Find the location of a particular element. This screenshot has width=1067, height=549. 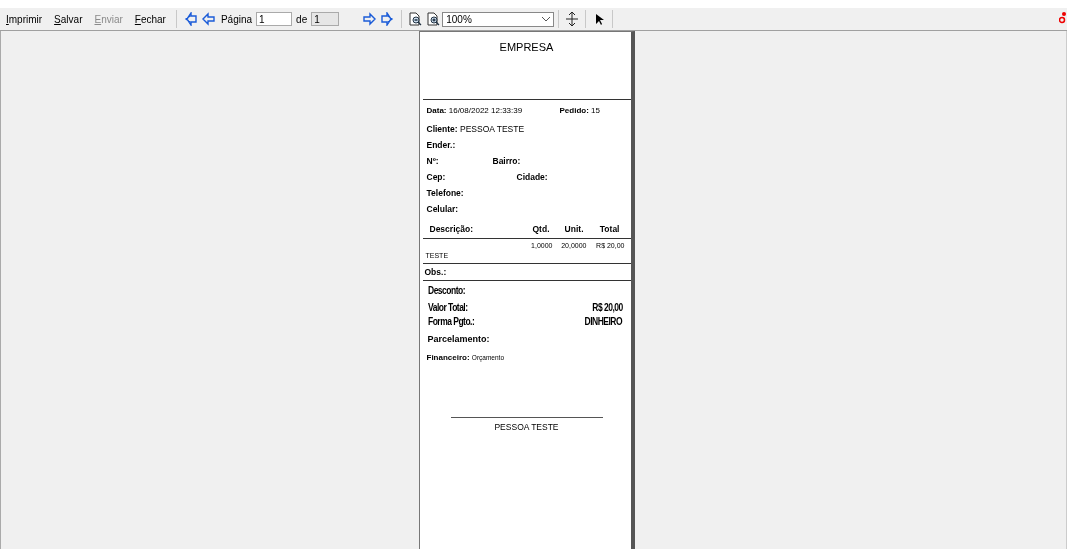

signature-name: PESSOA TESTE is located at coordinates (526, 424).